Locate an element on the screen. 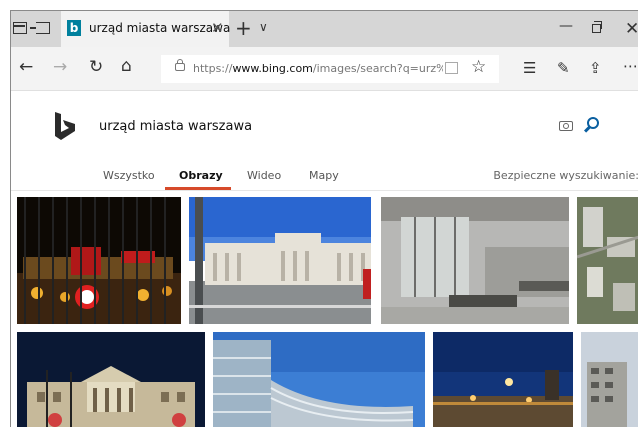 The height and width of the screenshot is (427, 638). tab-preview-icon is located at coordinates (20, 28).